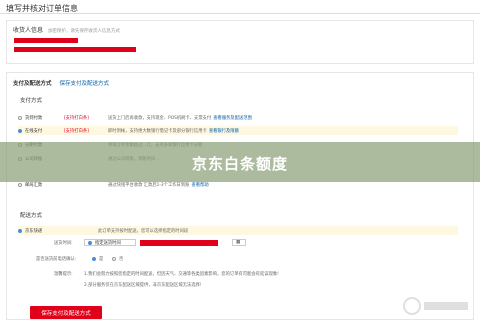  I want to click on save-button: 保存支付及配送方式, so click(66, 312).